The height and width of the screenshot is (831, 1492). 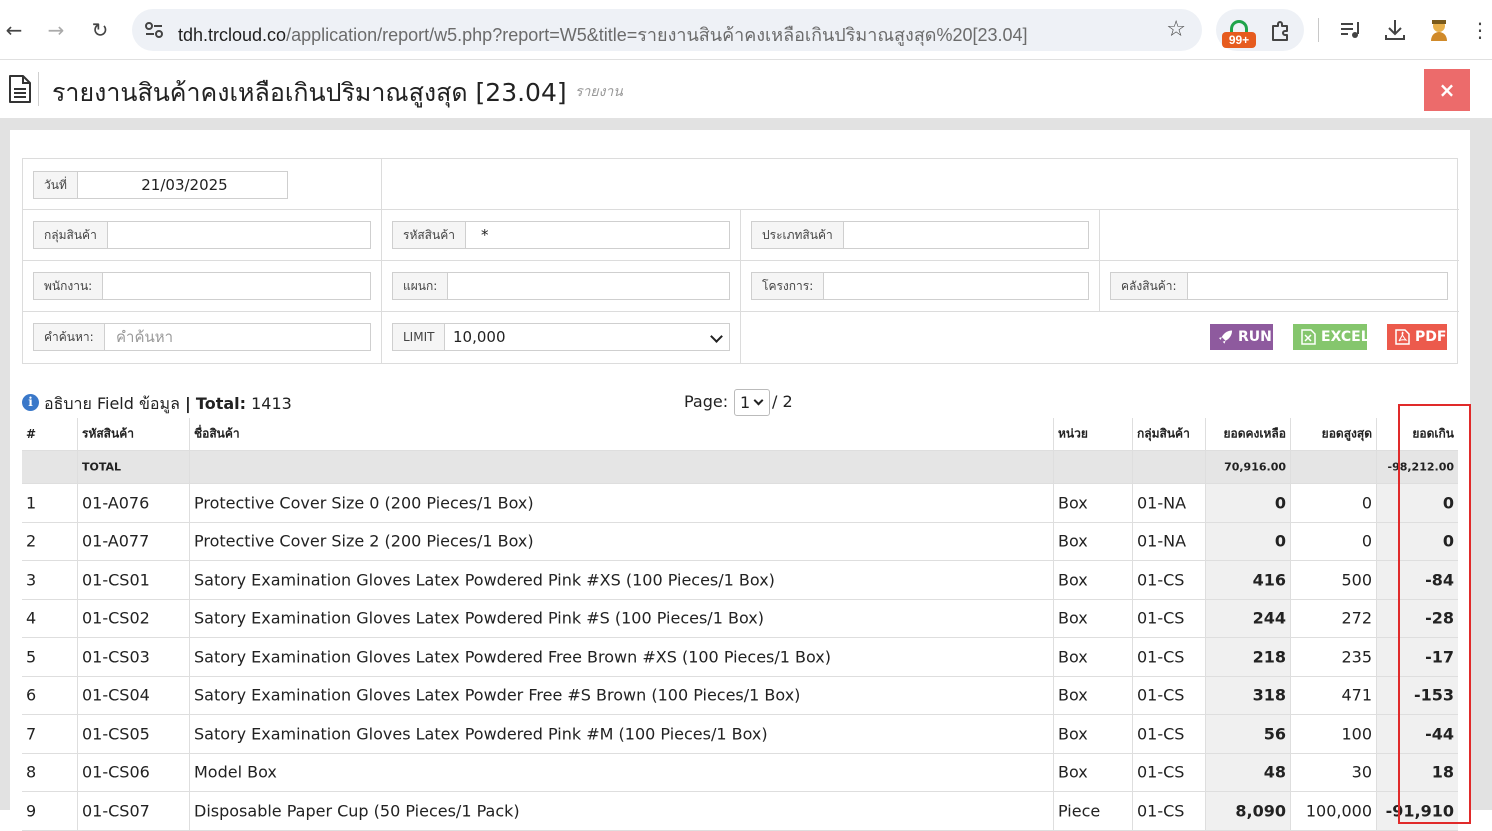 What do you see at coordinates (202, 286) in the screenshot?
I see `employee-field: พนักงาน:` at bounding box center [202, 286].